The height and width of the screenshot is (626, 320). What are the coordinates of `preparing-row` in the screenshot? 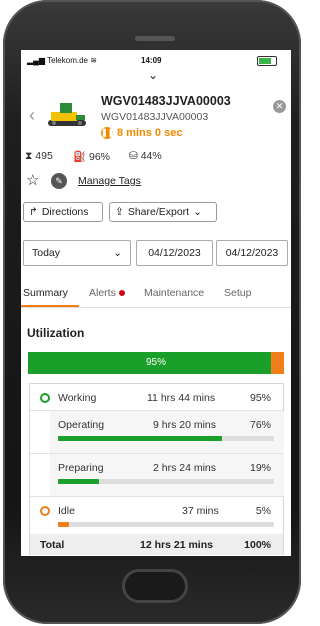 It's located at (167, 475).